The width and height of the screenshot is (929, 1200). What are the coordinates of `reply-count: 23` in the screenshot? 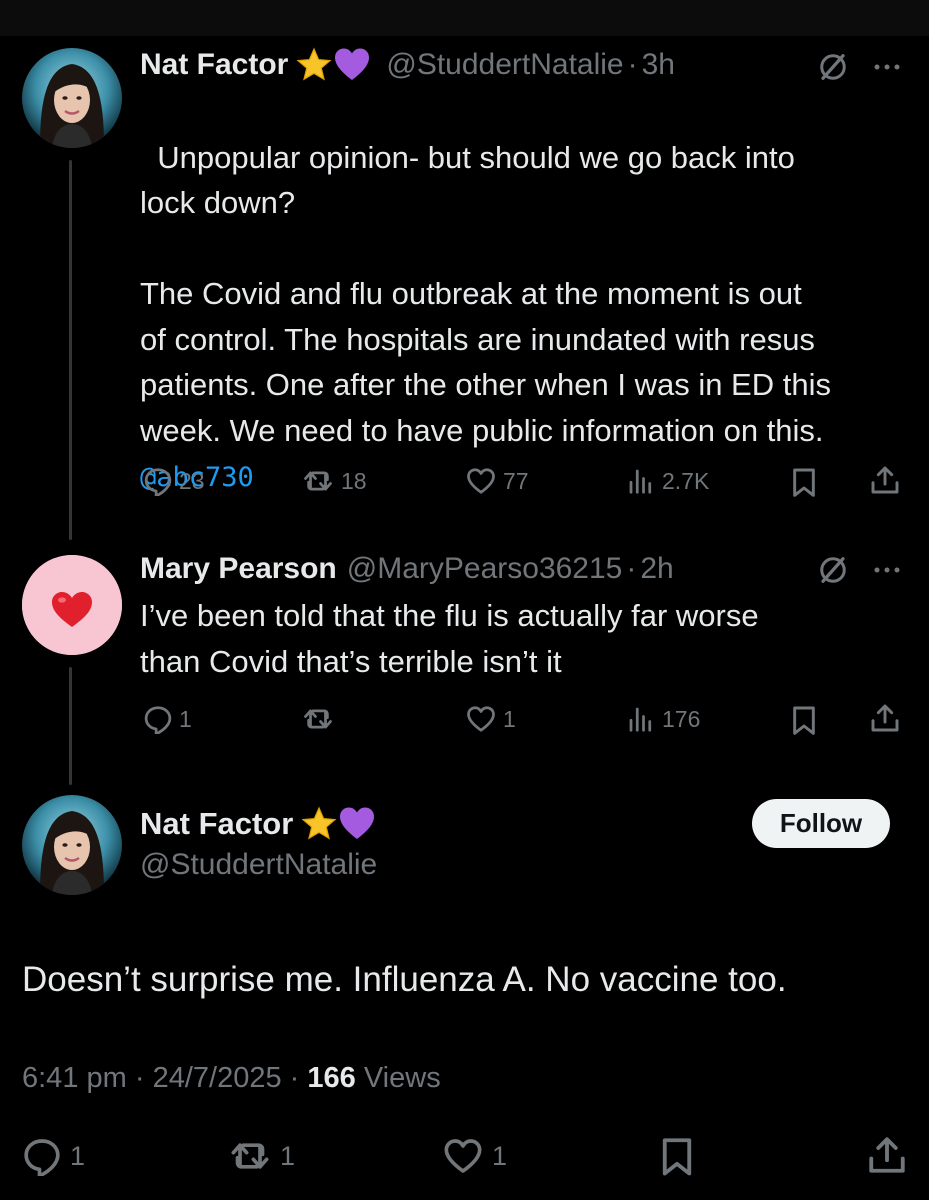 It's located at (192, 480).